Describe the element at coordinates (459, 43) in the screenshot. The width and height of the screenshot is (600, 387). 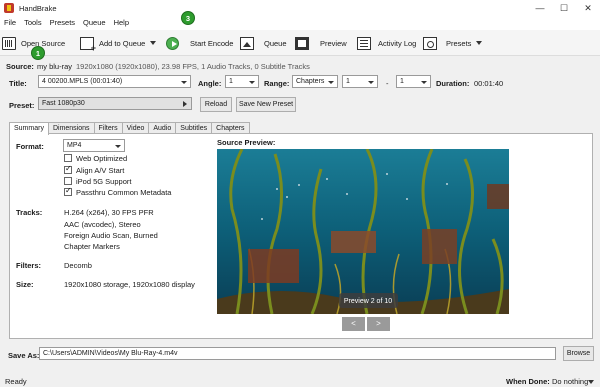
I see `presets-label: Presets` at that location.